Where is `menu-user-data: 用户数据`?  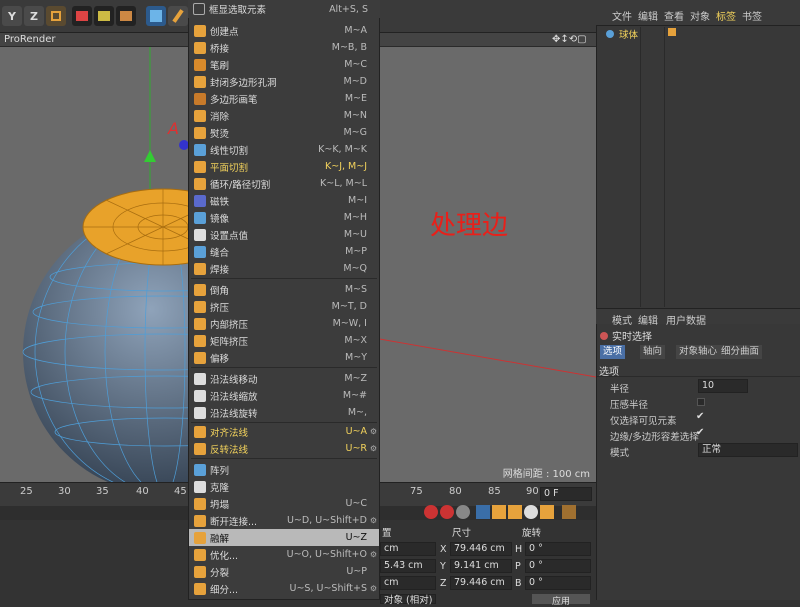 menu-user-data: 用户数据 is located at coordinates (686, 319).